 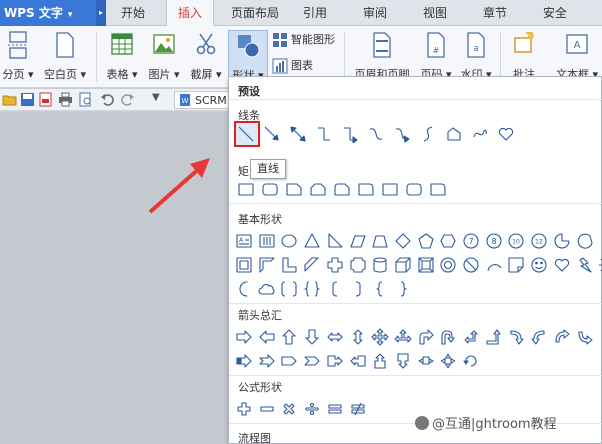 What do you see at coordinates (122, 57) in the screenshot?
I see `table-button: 表格 ▾` at bounding box center [122, 57].